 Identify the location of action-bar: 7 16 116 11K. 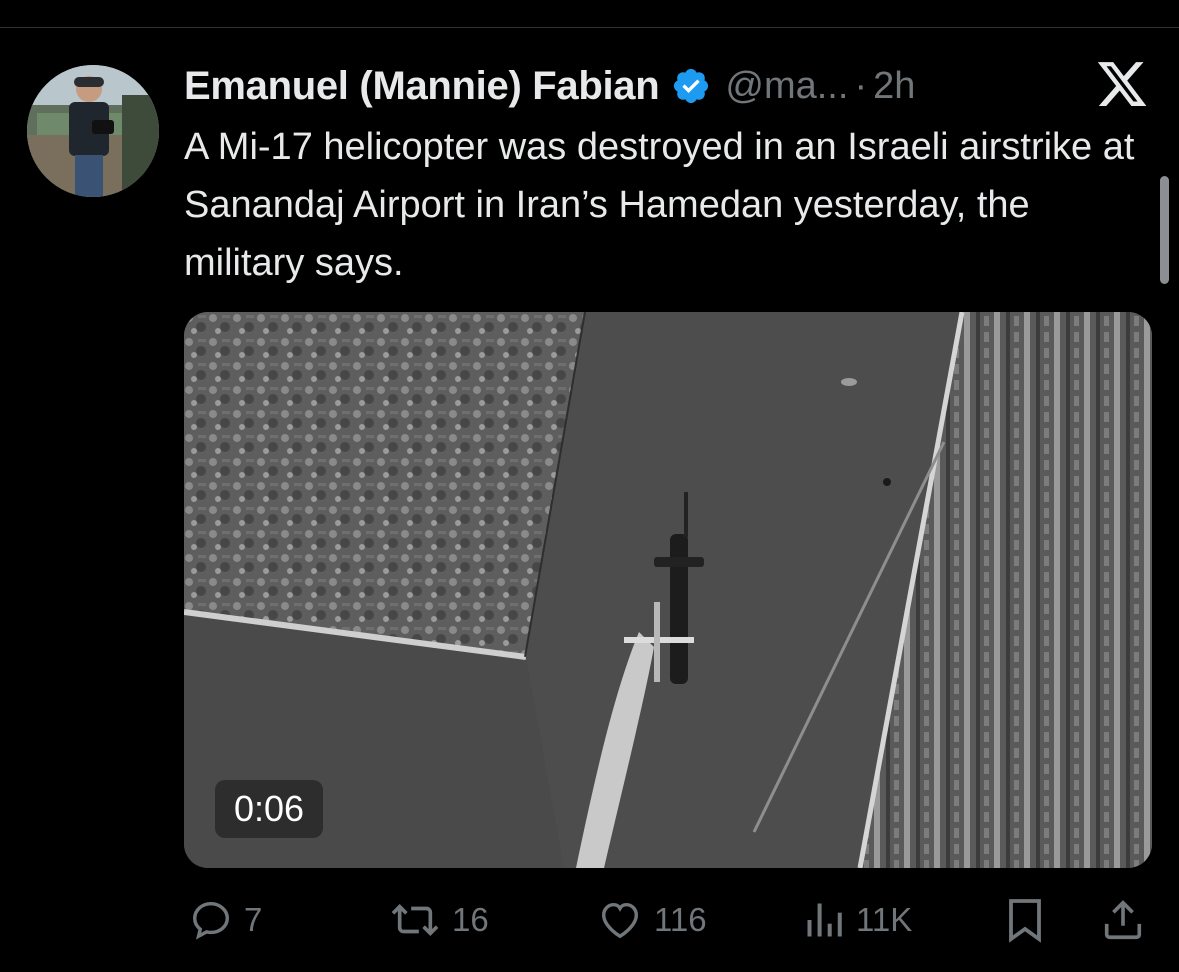
(589, 920).